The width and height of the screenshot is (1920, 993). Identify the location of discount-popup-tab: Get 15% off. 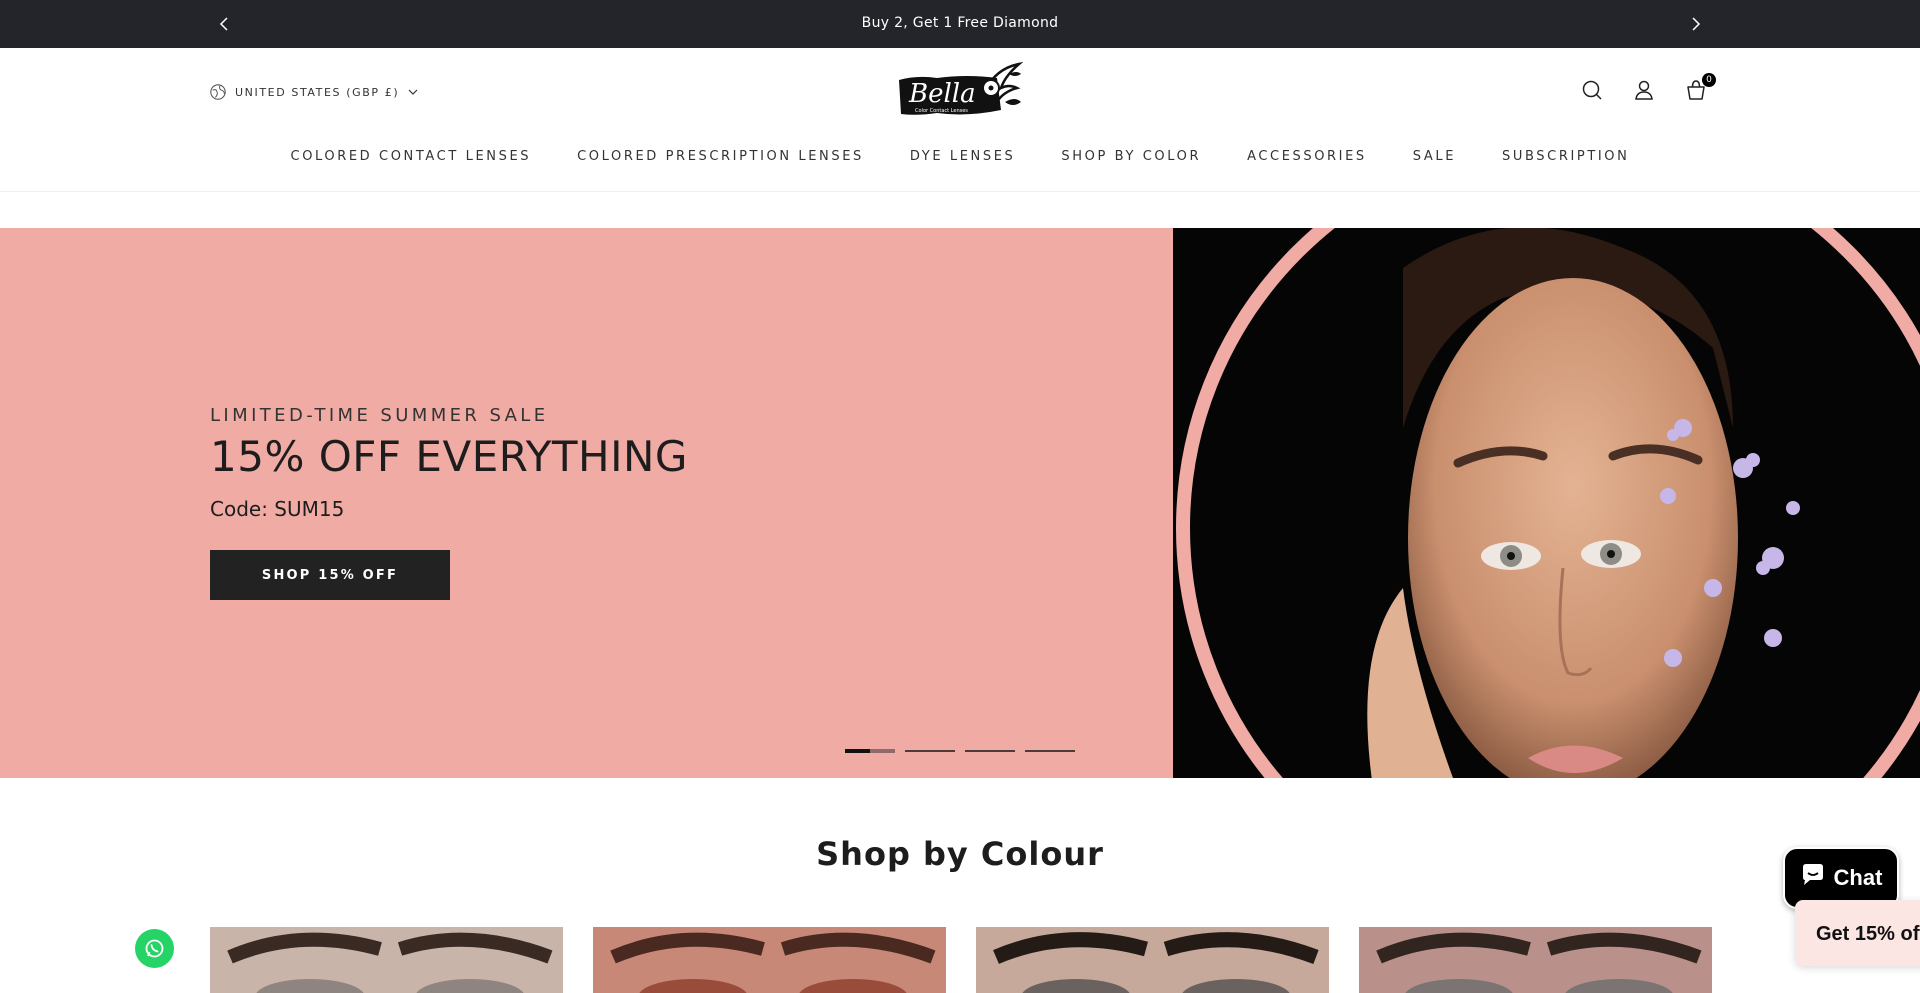
(1857, 933).